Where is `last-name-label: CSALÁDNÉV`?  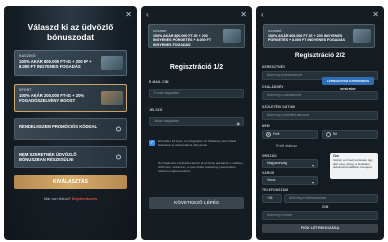
last-name-label: CSALÁDNÉV is located at coordinates (273, 87).